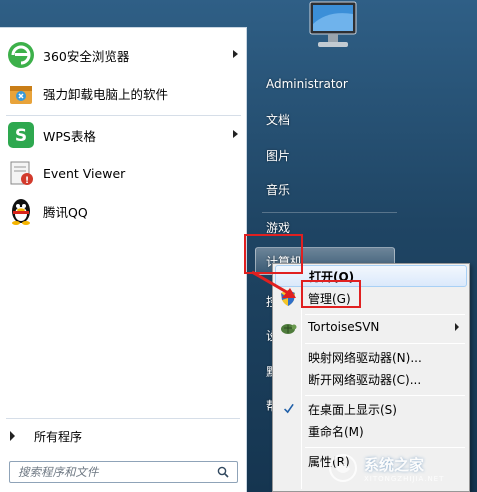 The image size is (477, 492). Describe the element at coordinates (278, 121) in the screenshot. I see `documents-link: 文档` at that location.